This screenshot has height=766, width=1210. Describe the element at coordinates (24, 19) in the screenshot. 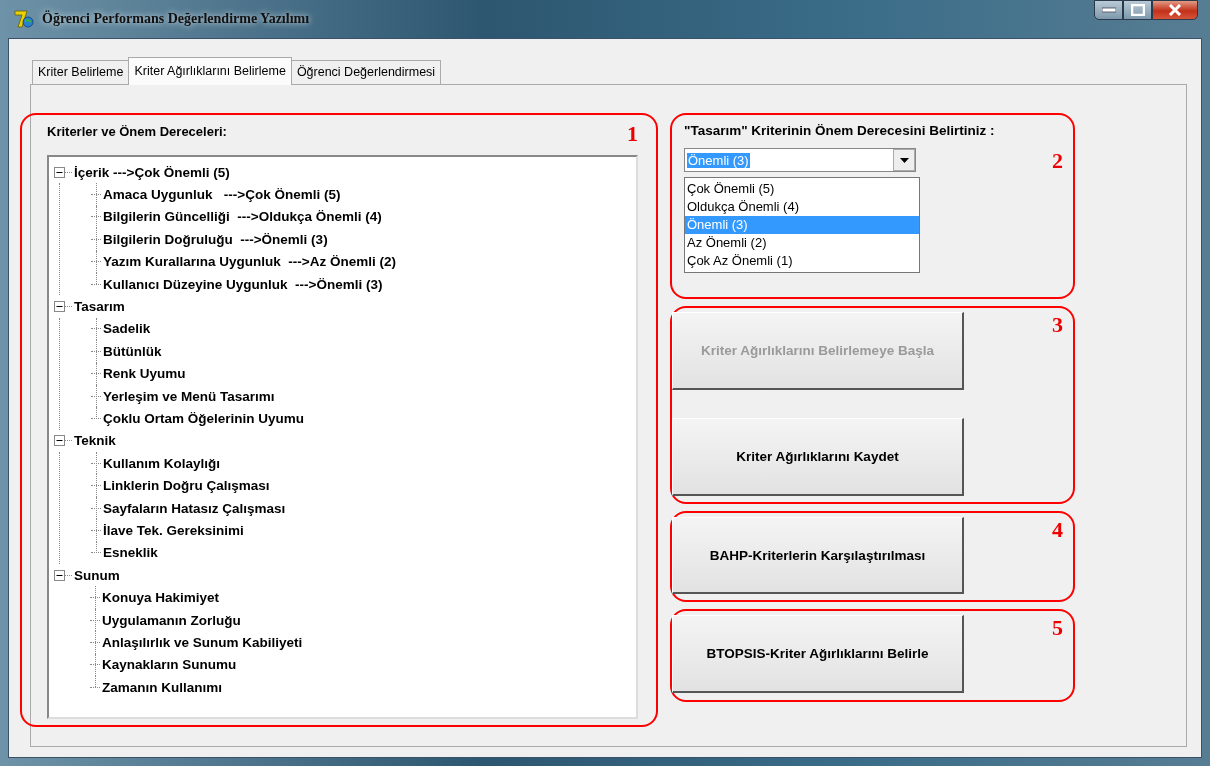

I see `app-icon` at that location.